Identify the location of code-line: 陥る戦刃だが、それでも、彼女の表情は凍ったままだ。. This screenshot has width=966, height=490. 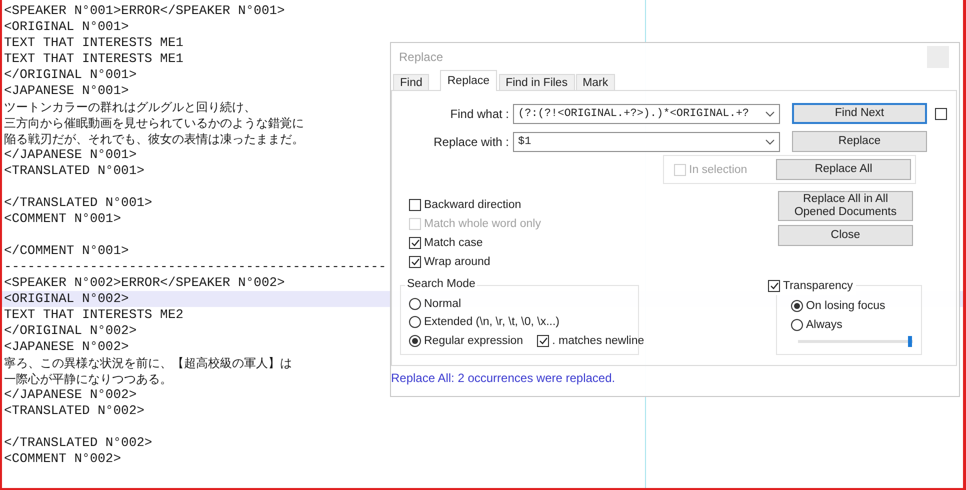
(154, 139).